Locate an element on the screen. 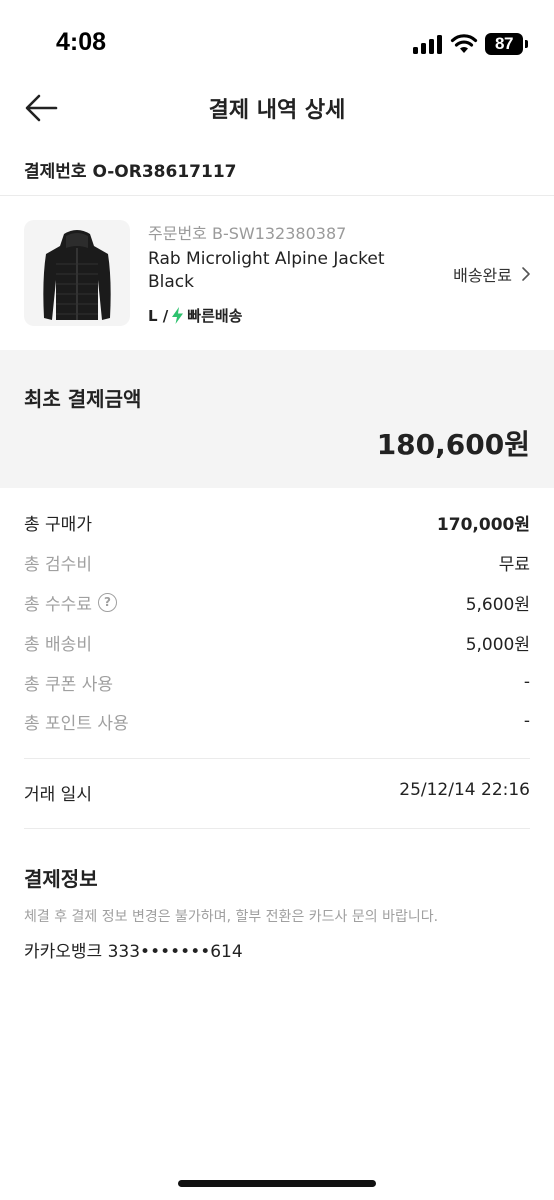 The image size is (554, 1200). row-label: 총 포인트 사용 is located at coordinates (76, 723).